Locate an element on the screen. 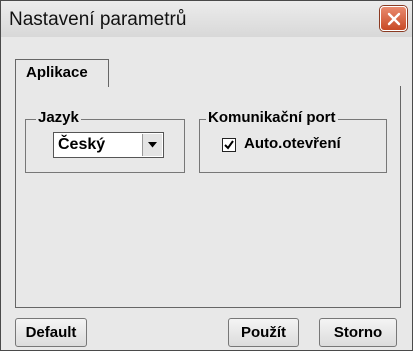 The height and width of the screenshot is (351, 413). close-icon is located at coordinates (394, 19).